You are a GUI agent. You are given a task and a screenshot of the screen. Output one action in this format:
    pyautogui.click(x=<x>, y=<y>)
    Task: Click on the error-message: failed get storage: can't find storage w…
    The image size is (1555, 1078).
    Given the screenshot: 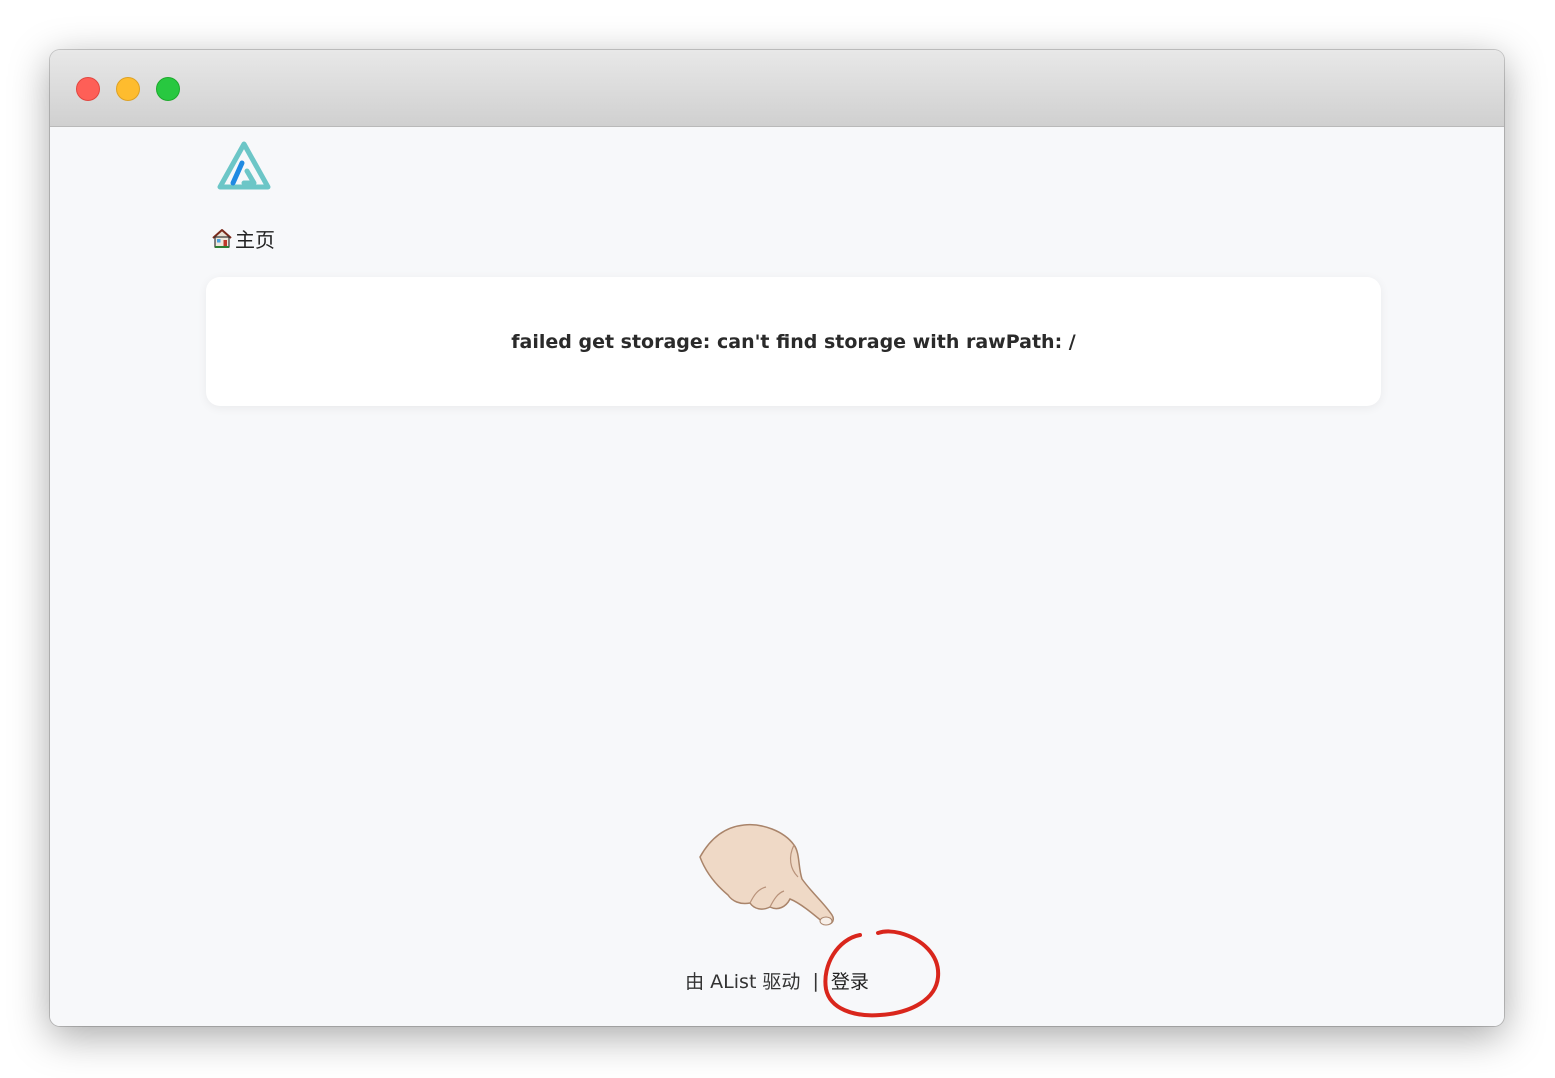 What is the action you would take?
    pyautogui.click(x=793, y=341)
    